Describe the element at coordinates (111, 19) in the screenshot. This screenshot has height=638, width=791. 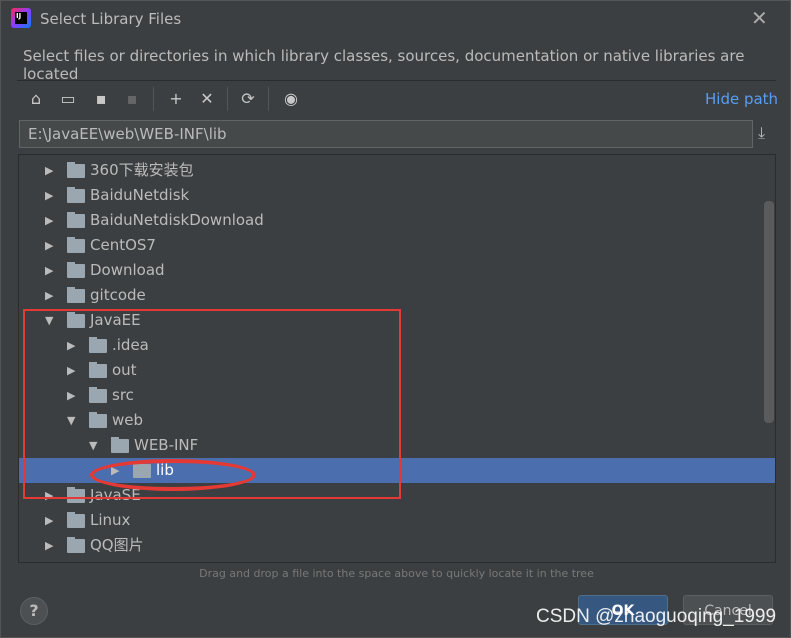
I see `dialog-title: Select Library Files` at that location.